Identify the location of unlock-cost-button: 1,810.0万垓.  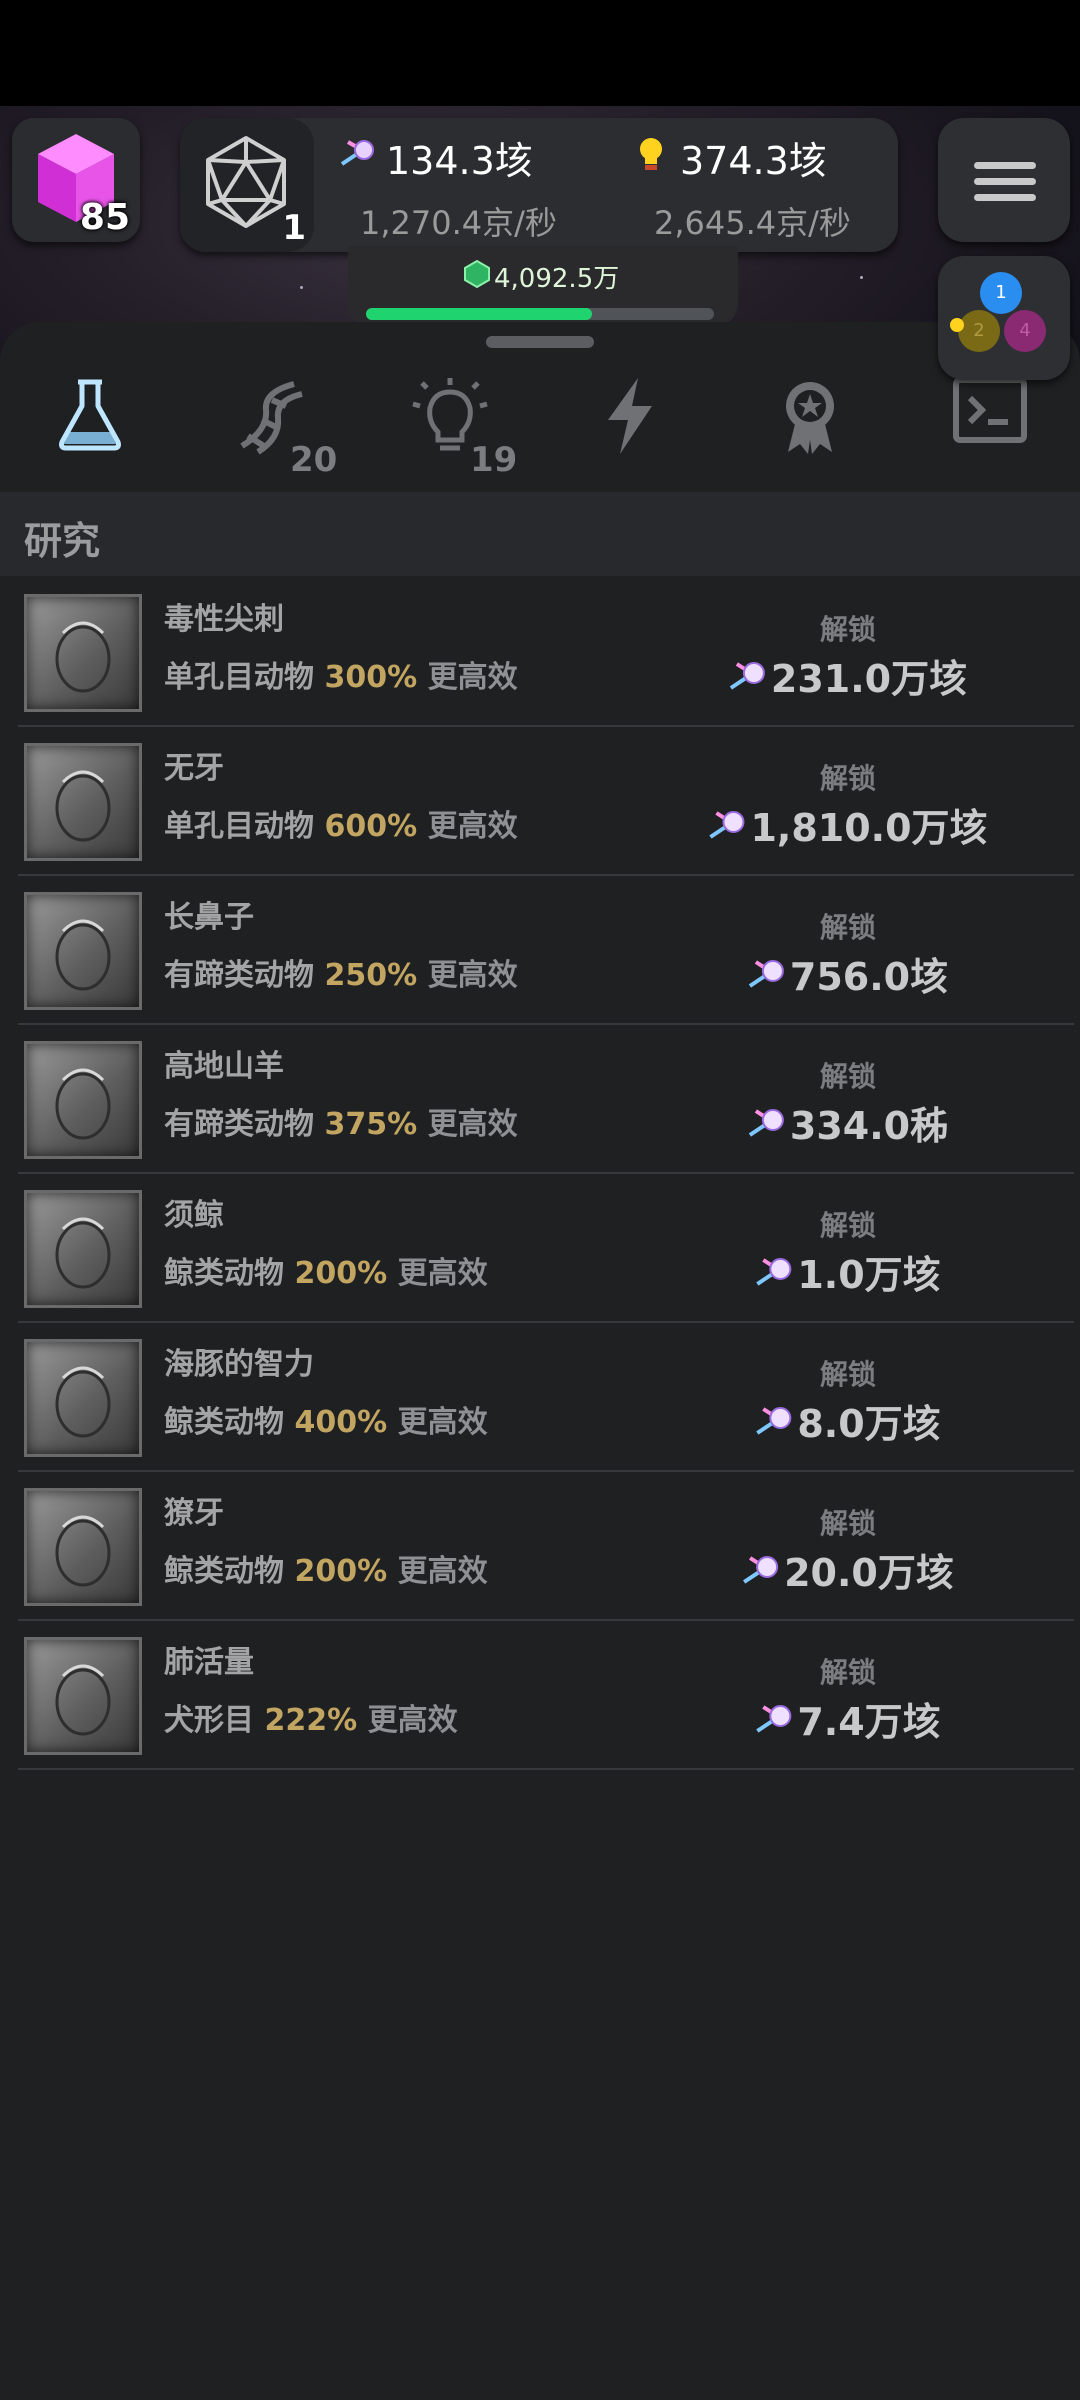
(848, 824).